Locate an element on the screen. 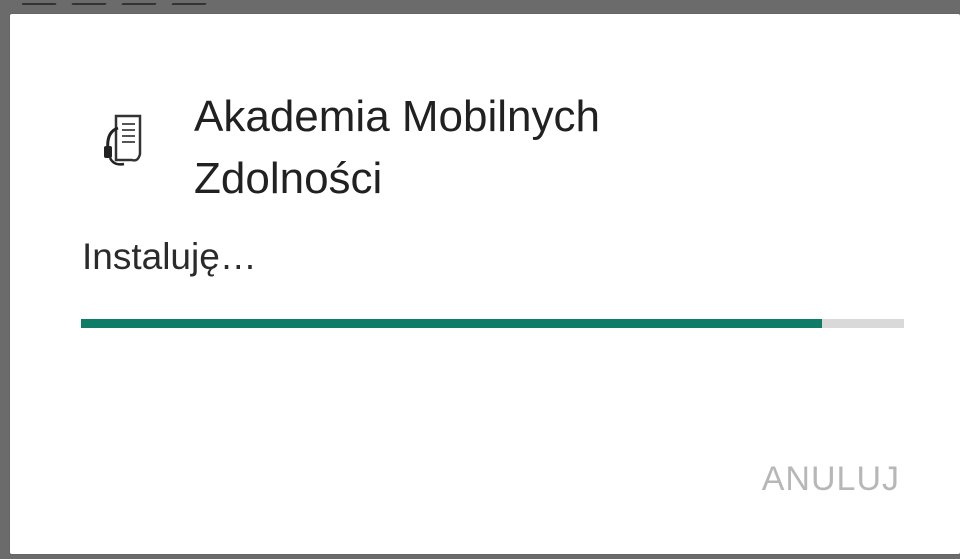 The height and width of the screenshot is (559, 960). install-progress-bar is located at coordinates (492, 323).